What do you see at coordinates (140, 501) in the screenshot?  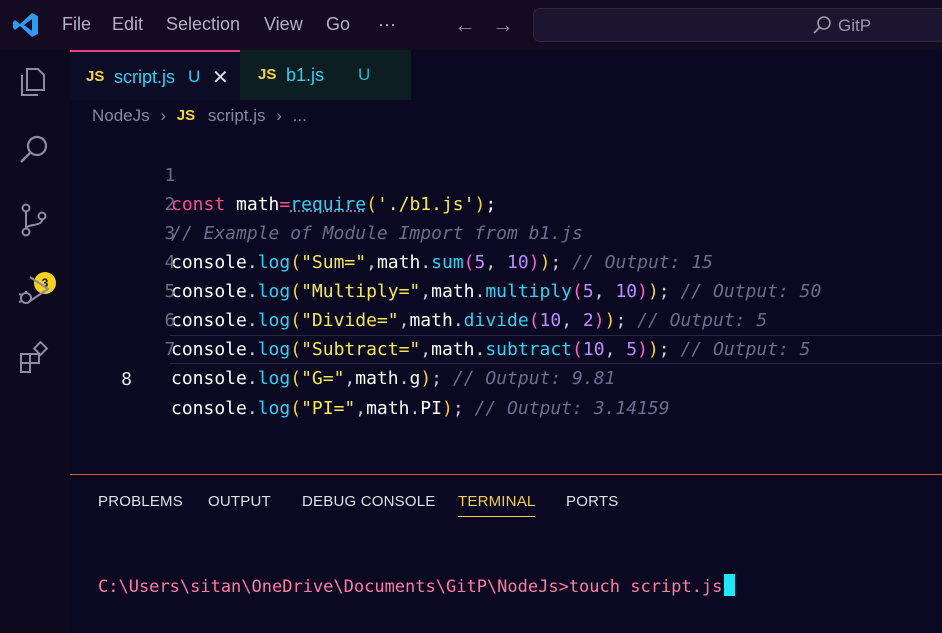 I see `tab-problems: PROBLEMS` at bounding box center [140, 501].